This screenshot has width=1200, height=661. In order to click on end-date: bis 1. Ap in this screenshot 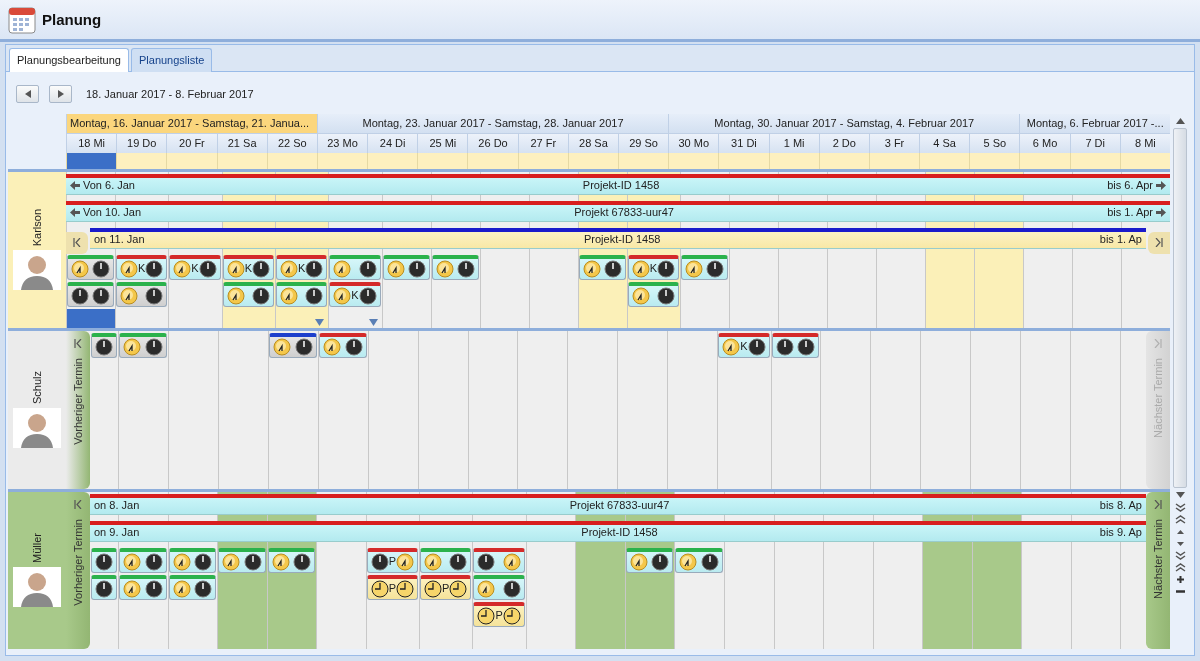, I will do `click(1120, 240)`.